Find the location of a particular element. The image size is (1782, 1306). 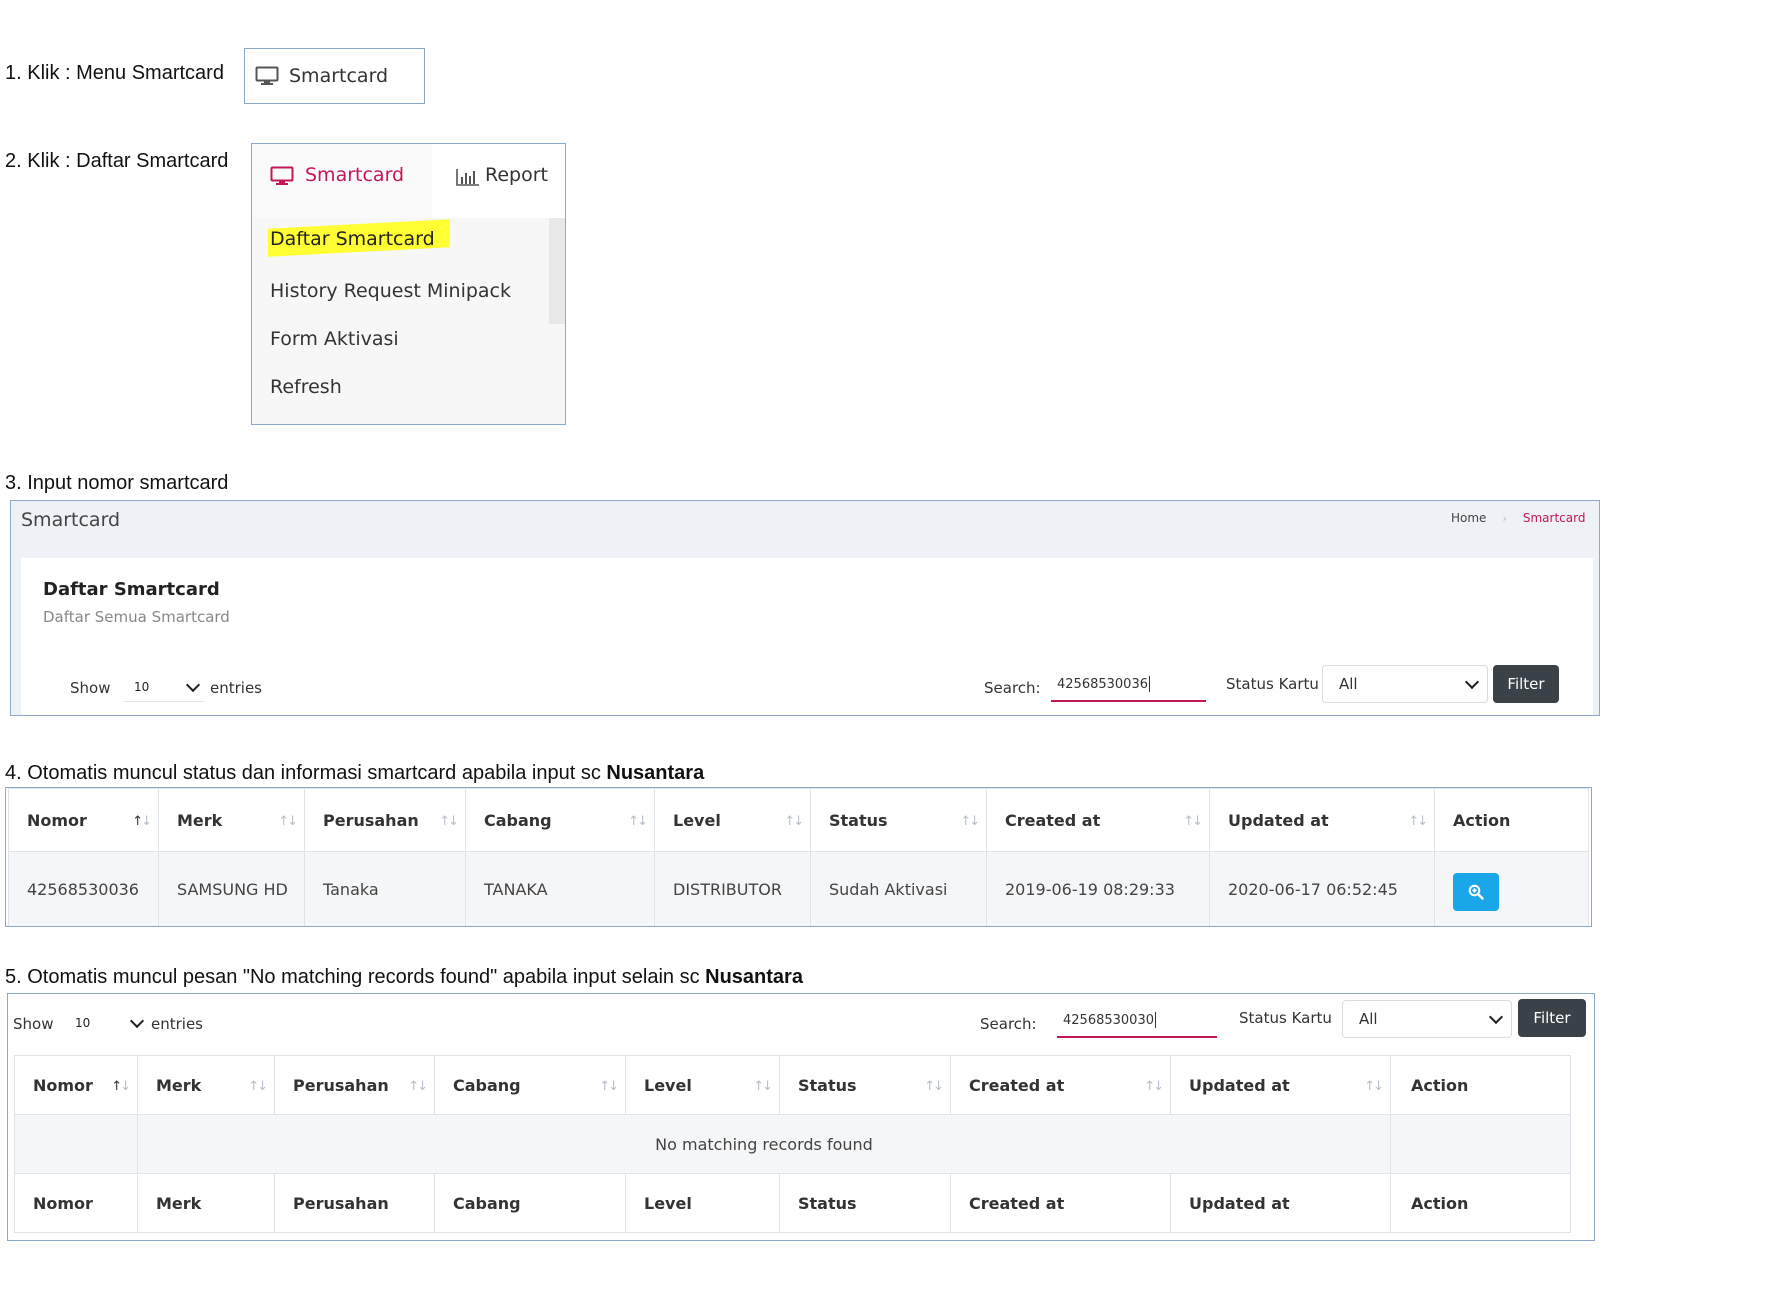

footer-action: Action is located at coordinates (1480, 1203).